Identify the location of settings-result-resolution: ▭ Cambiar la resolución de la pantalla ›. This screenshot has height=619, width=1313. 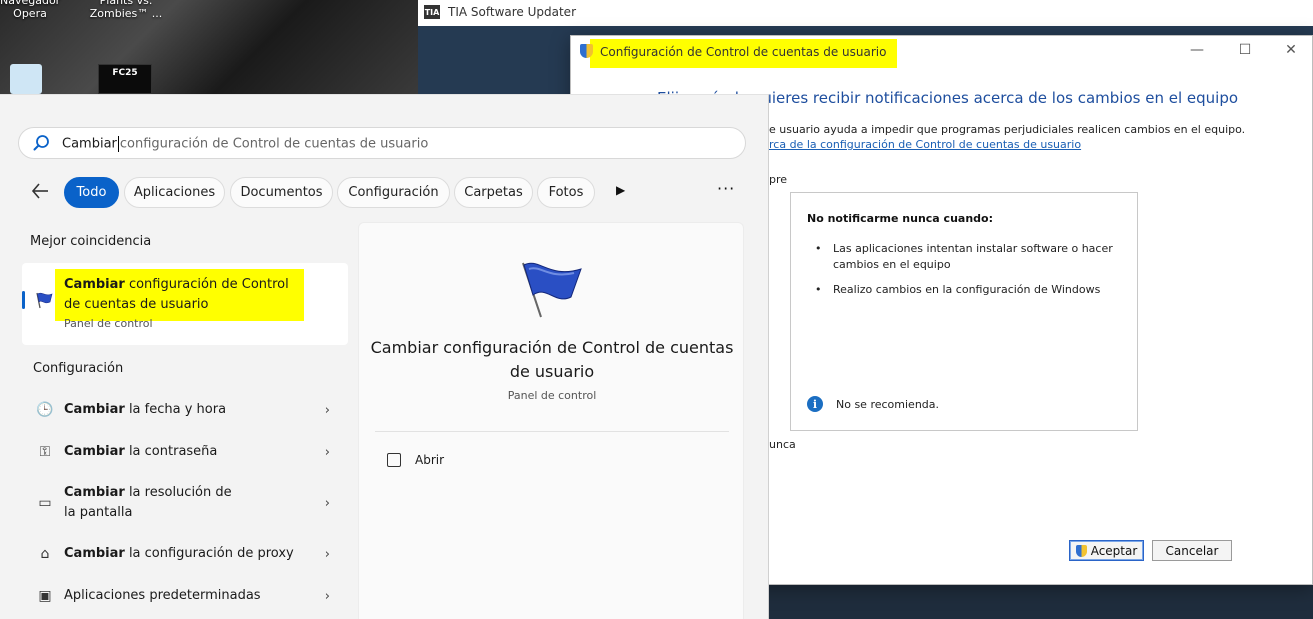
(185, 503).